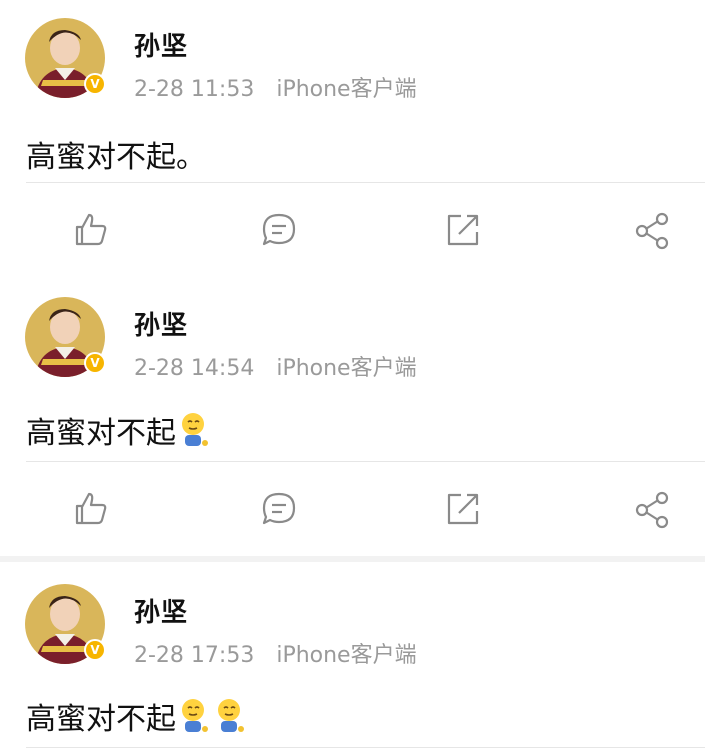  I want to click on feed-separator, so click(352, 559).